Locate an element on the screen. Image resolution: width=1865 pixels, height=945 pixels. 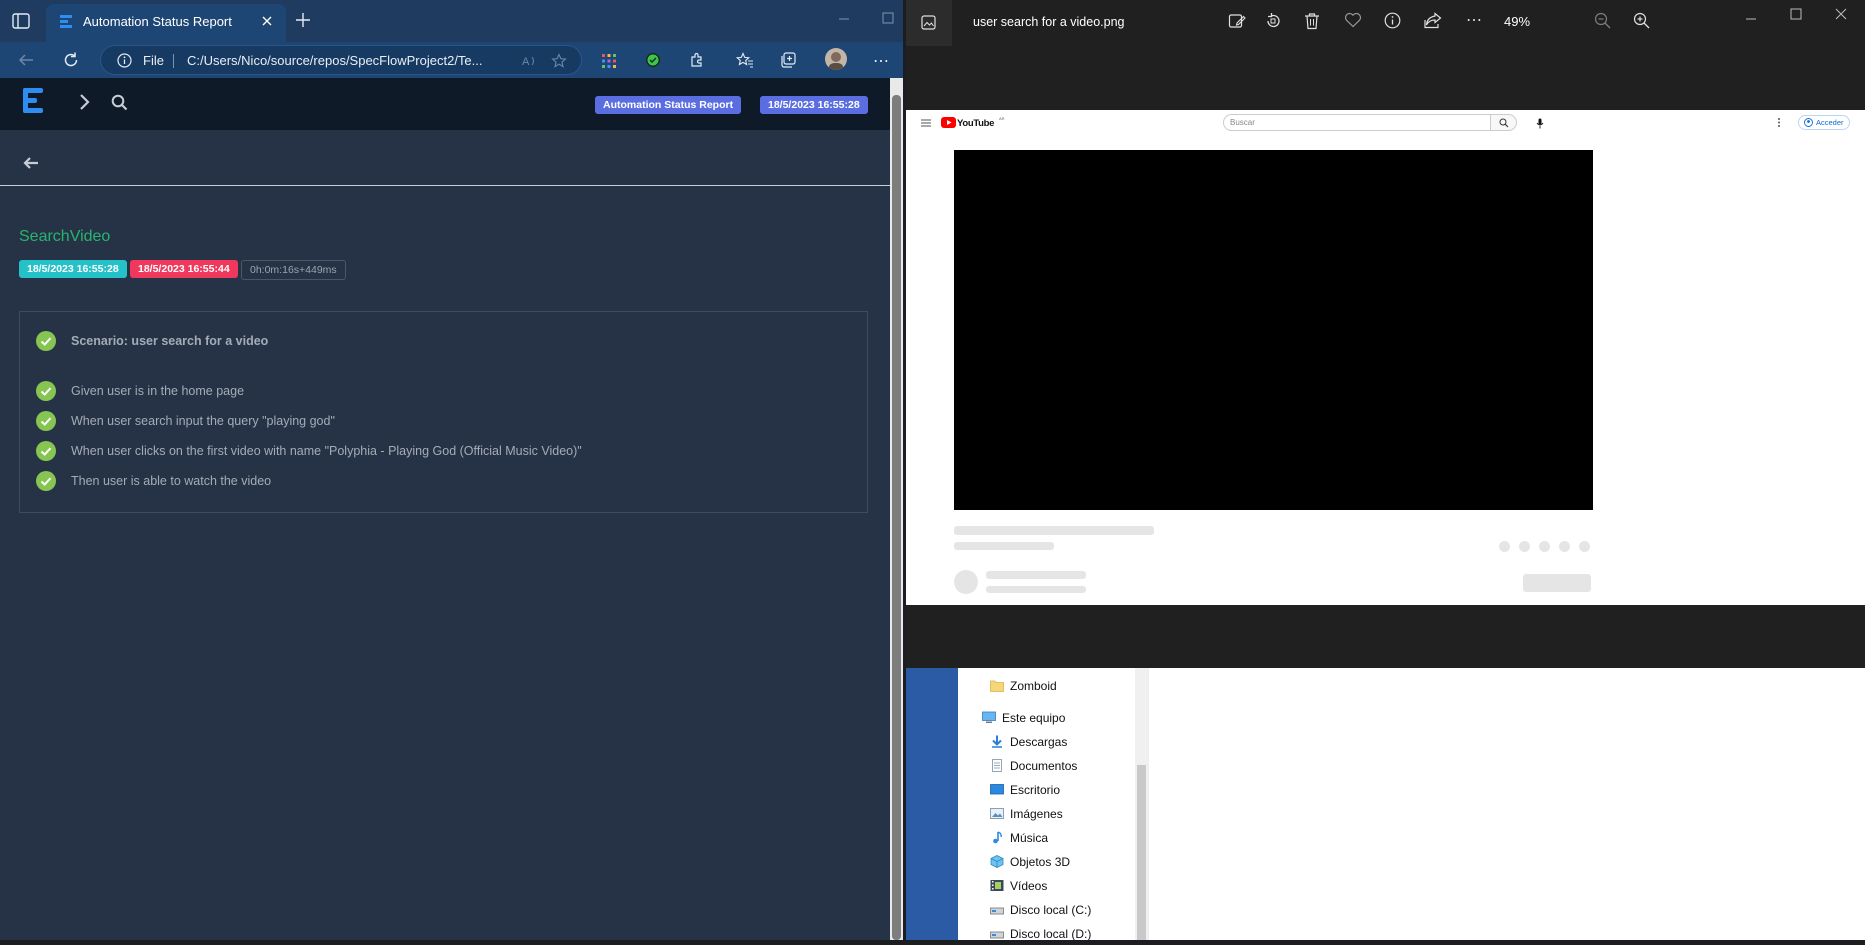
test-name: SearchVideo is located at coordinates (65, 236).